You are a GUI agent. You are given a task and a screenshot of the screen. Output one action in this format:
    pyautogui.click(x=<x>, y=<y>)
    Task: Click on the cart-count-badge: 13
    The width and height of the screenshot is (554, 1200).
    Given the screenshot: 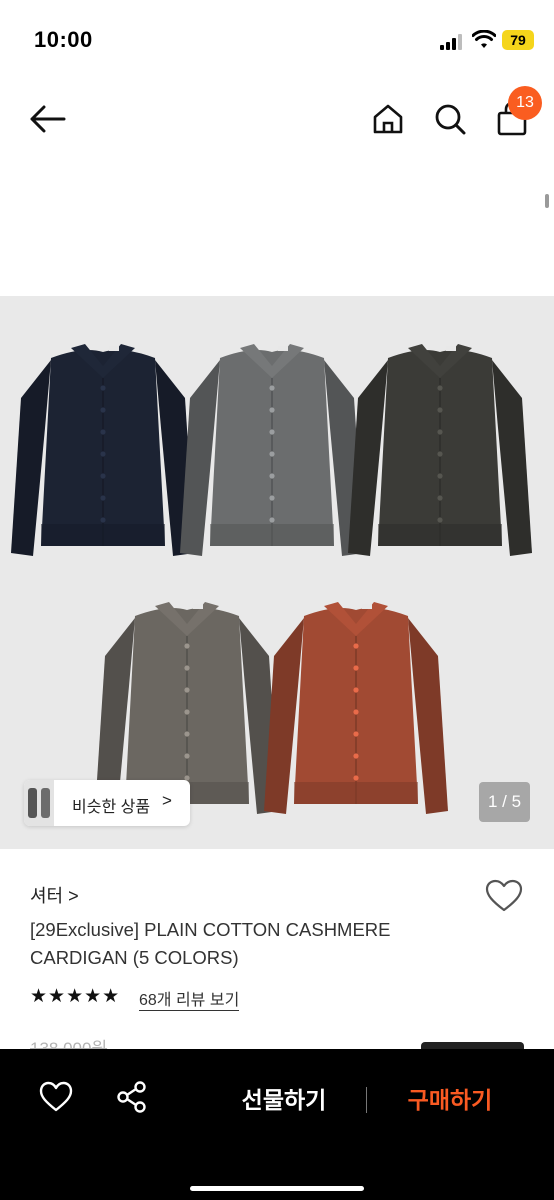 What is the action you would take?
    pyautogui.click(x=525, y=103)
    